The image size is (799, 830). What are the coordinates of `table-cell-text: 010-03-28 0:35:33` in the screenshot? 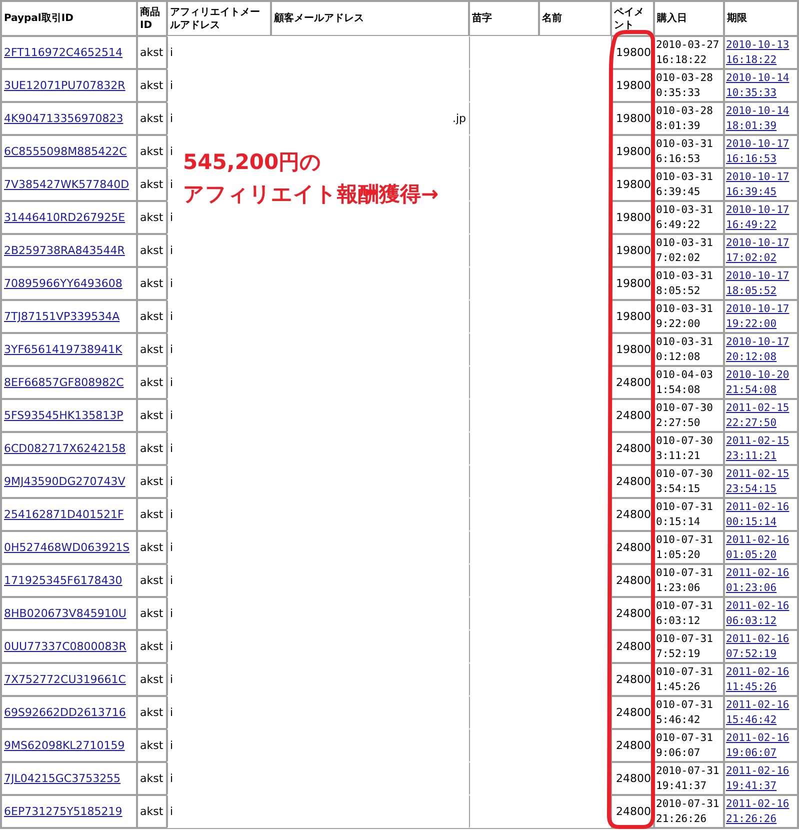 It's located at (685, 85).